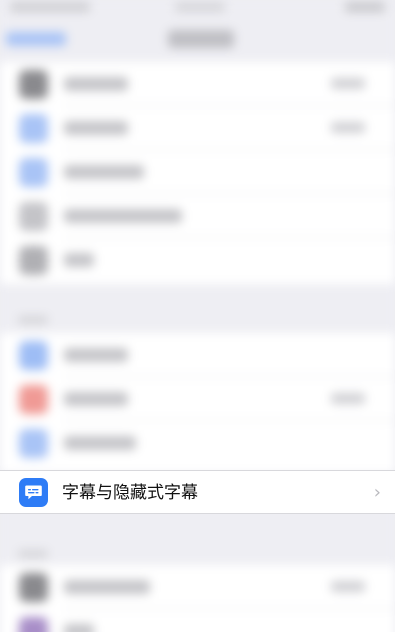 This screenshot has height=632, width=395. I want to click on navigation-bar, so click(197, 39).